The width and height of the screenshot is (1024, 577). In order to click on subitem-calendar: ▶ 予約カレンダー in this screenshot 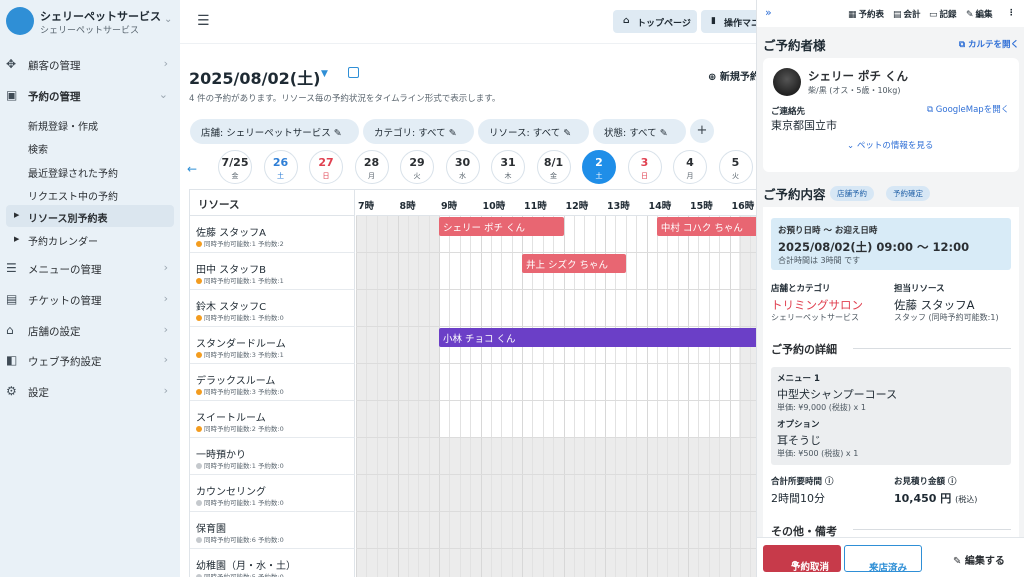, I will do `click(90, 240)`.